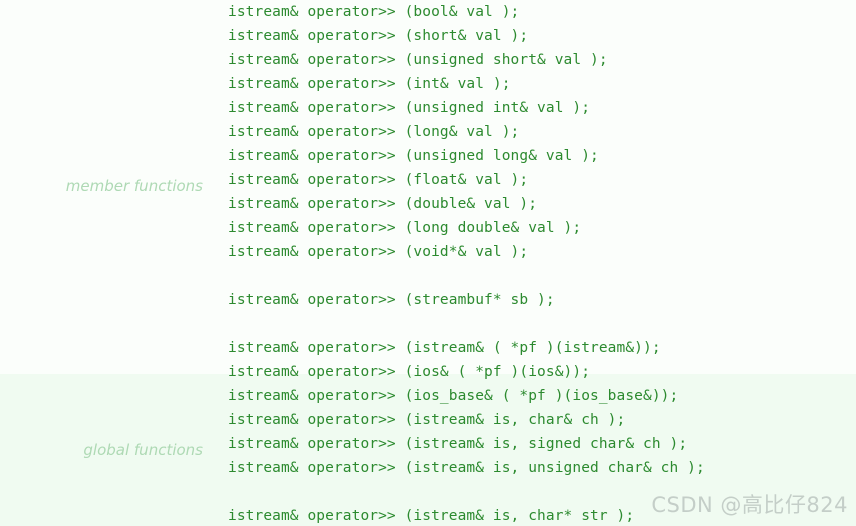  Describe the element at coordinates (391, 300) in the screenshot. I see `code-line: istream& operator>> (streambuf* sb );` at that location.